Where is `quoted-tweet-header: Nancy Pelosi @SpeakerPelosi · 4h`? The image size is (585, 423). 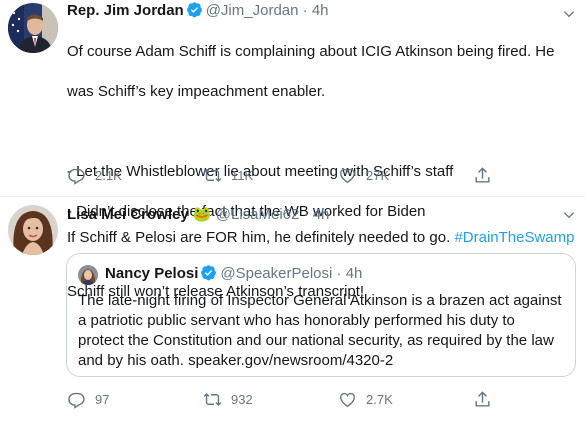
quoted-tweet-header: Nancy Pelosi @SpeakerPelosi · 4h is located at coordinates (233, 274).